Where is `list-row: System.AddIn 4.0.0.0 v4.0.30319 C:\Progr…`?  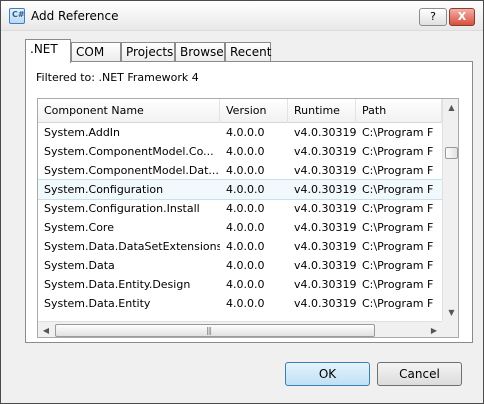 list-row: System.AddIn 4.0.0.0 v4.0.30319 C:\Progr… is located at coordinates (240, 132).